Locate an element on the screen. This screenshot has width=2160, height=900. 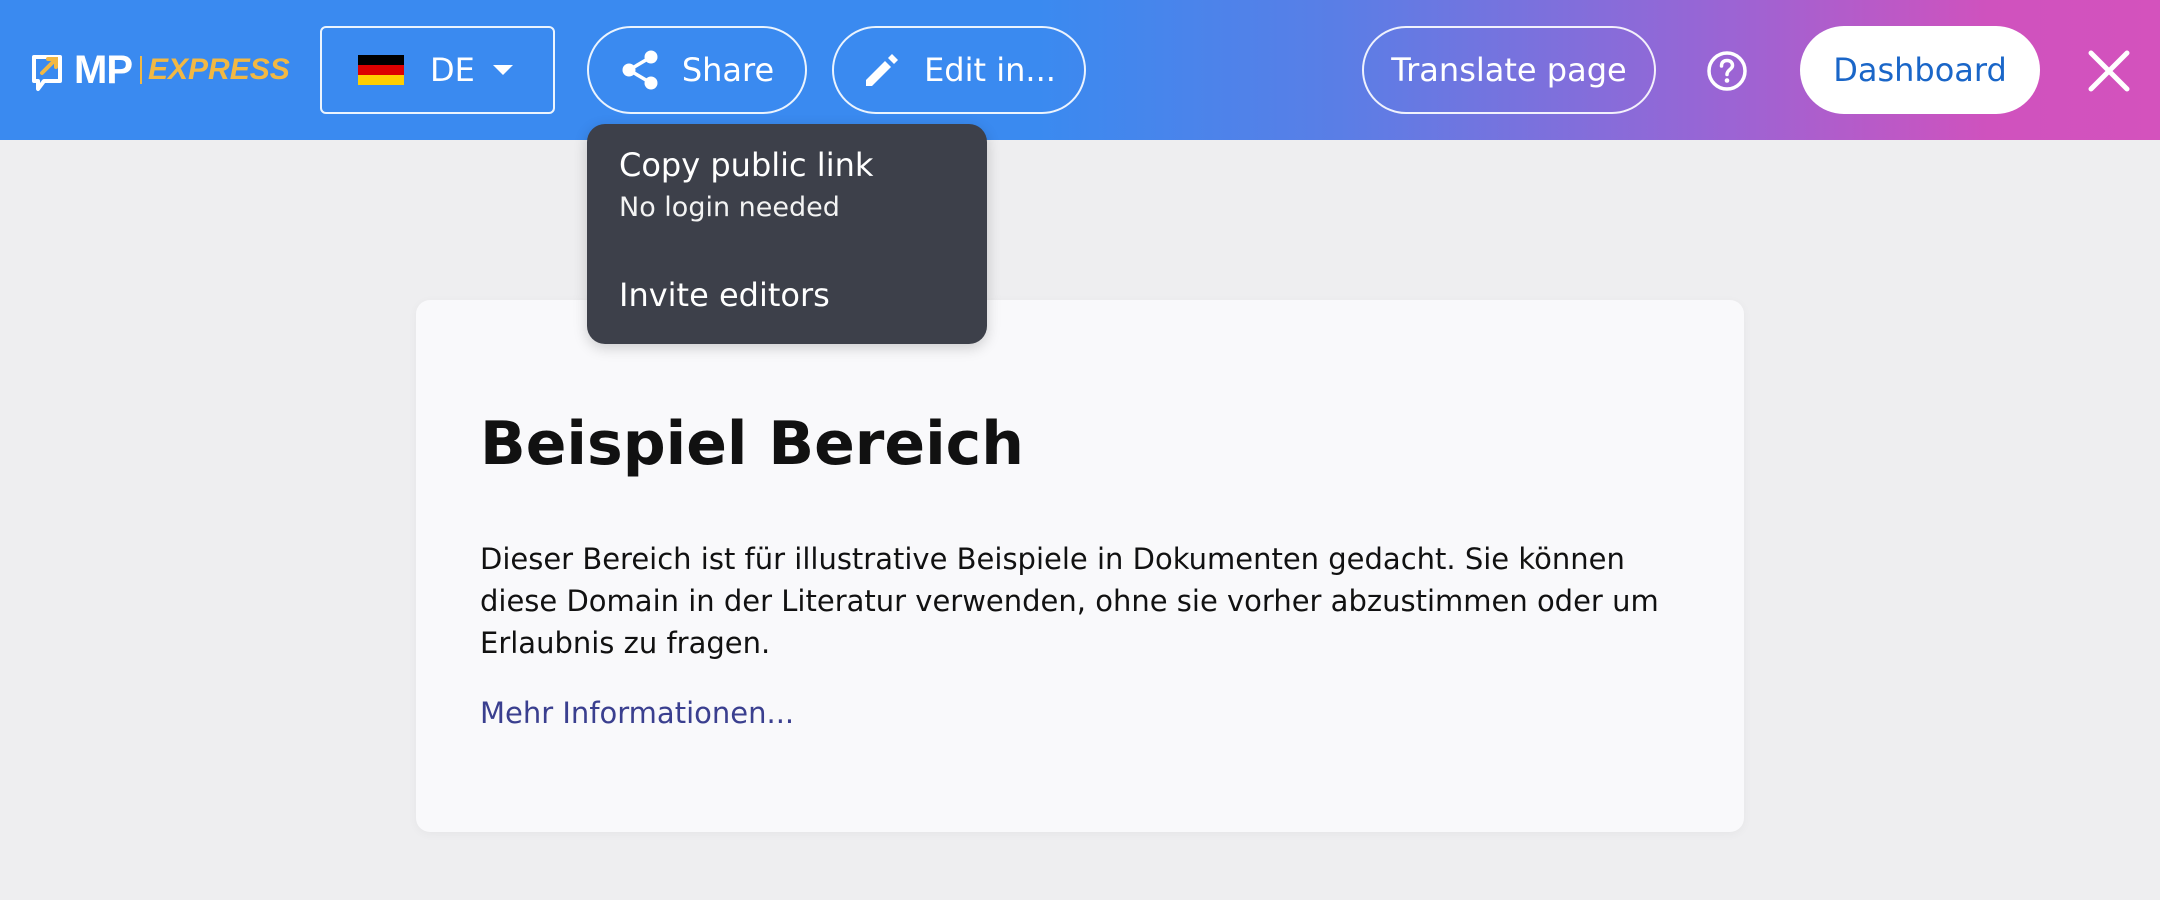
mp-express-logo: MP EXPRESS is located at coordinates (160, 70).